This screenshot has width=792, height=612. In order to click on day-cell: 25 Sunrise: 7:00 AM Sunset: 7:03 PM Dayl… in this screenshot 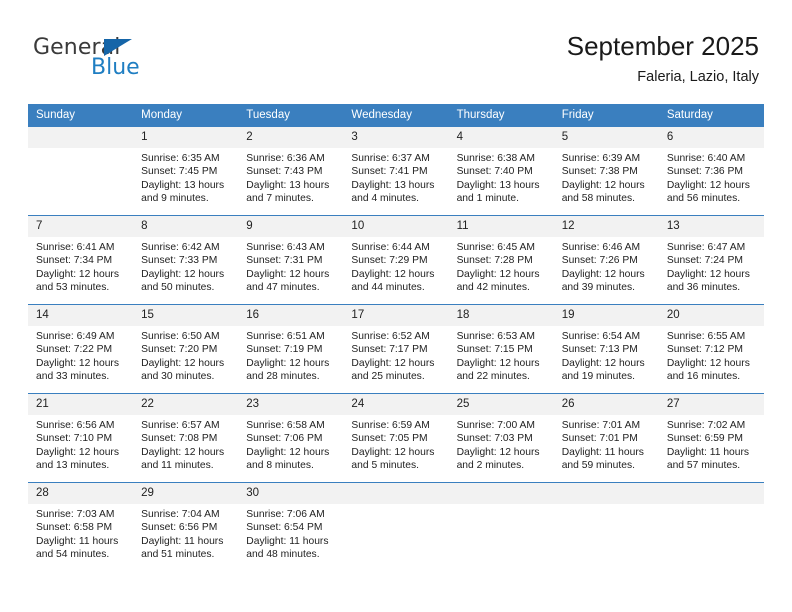, I will do `click(501, 438)`.